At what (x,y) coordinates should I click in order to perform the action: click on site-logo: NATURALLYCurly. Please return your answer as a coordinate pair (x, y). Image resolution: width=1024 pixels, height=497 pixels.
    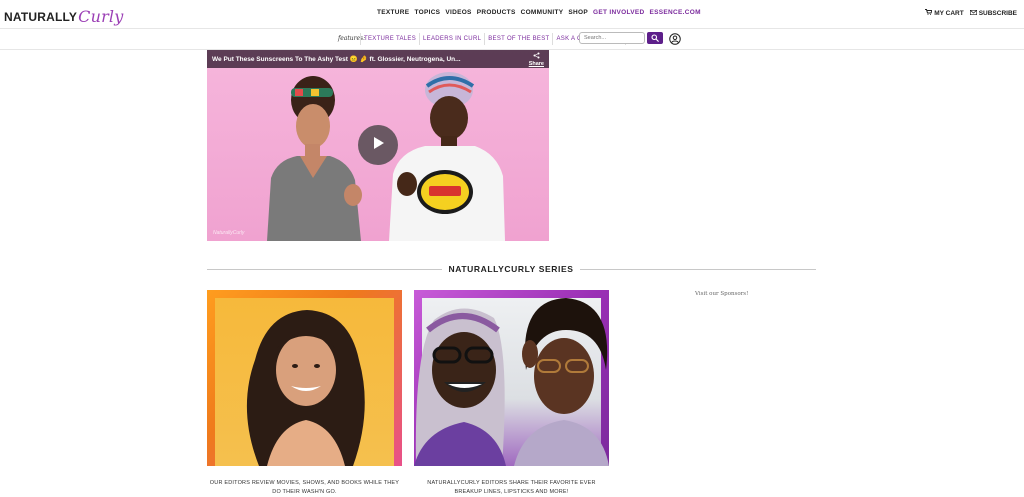
    Looking at the image, I should click on (64, 16).